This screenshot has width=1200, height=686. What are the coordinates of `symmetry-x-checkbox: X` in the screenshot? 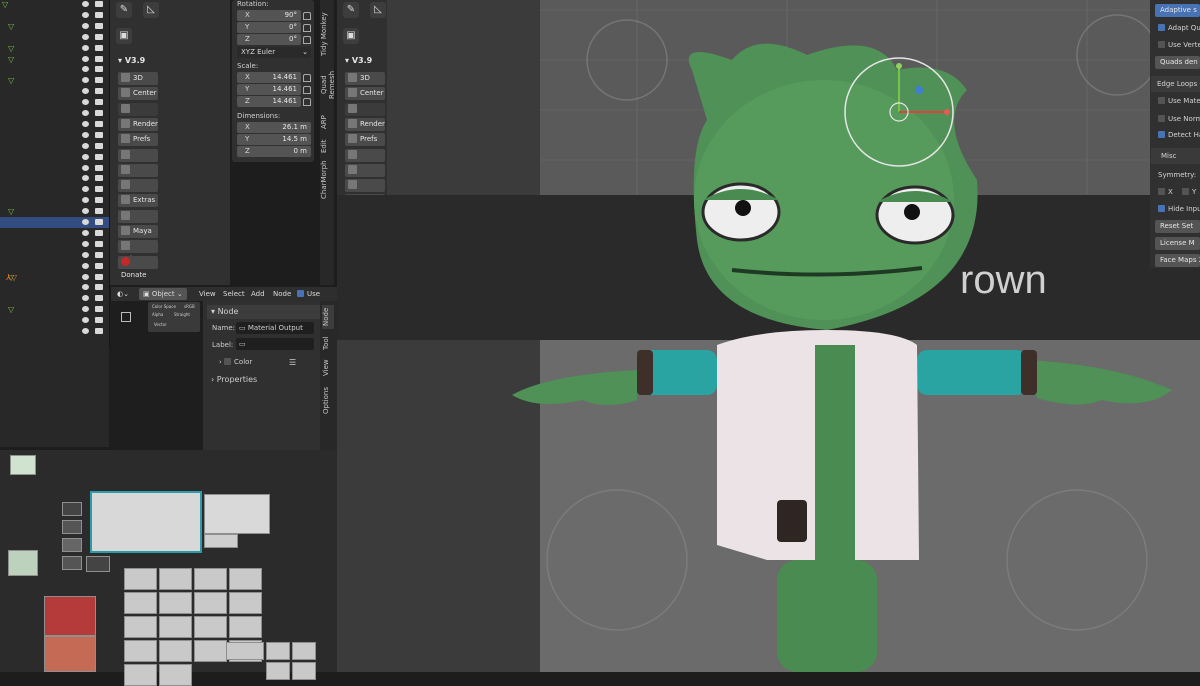 It's located at (1165, 192).